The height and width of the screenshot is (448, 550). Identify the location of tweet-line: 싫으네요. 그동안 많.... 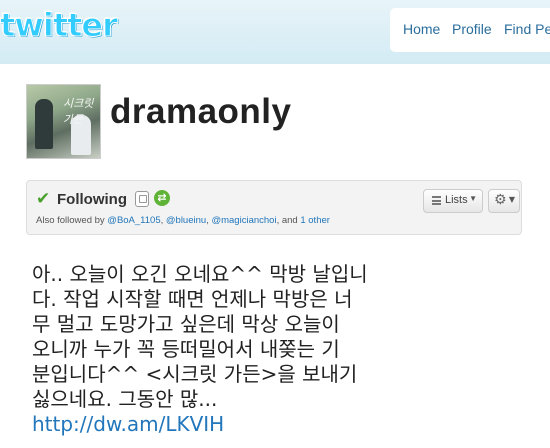
(125, 399).